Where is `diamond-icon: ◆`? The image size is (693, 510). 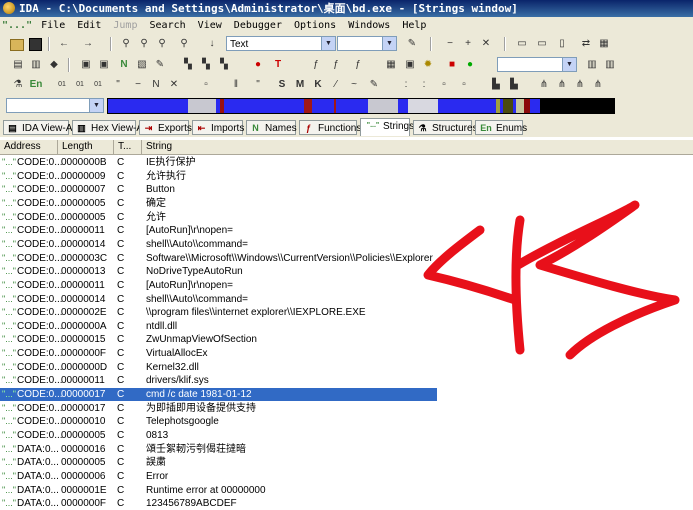
diamond-icon: ◆ is located at coordinates (54, 64).